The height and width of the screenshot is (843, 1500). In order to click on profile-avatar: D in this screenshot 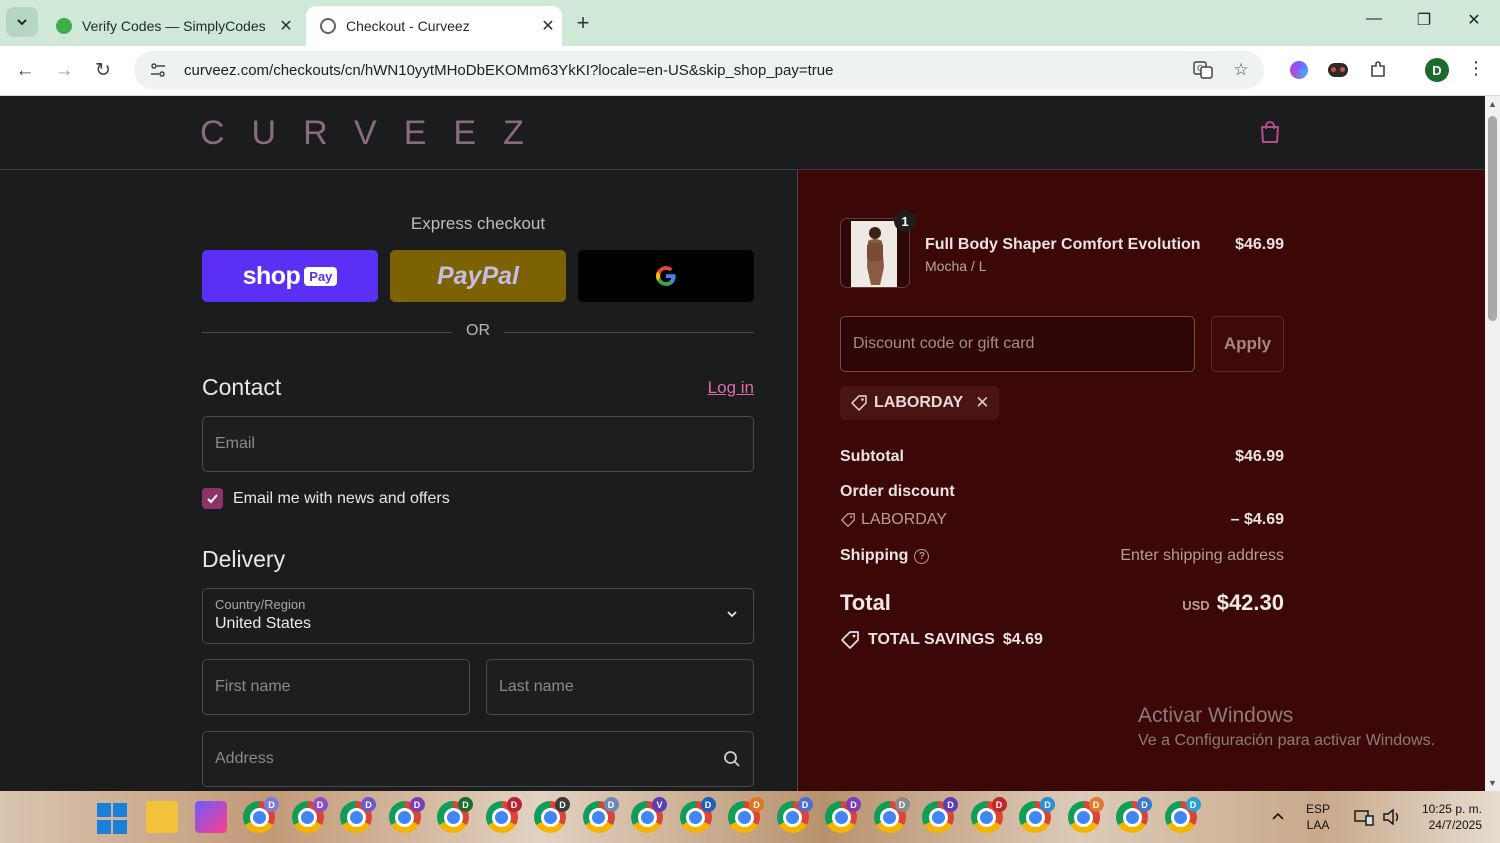, I will do `click(1437, 70)`.